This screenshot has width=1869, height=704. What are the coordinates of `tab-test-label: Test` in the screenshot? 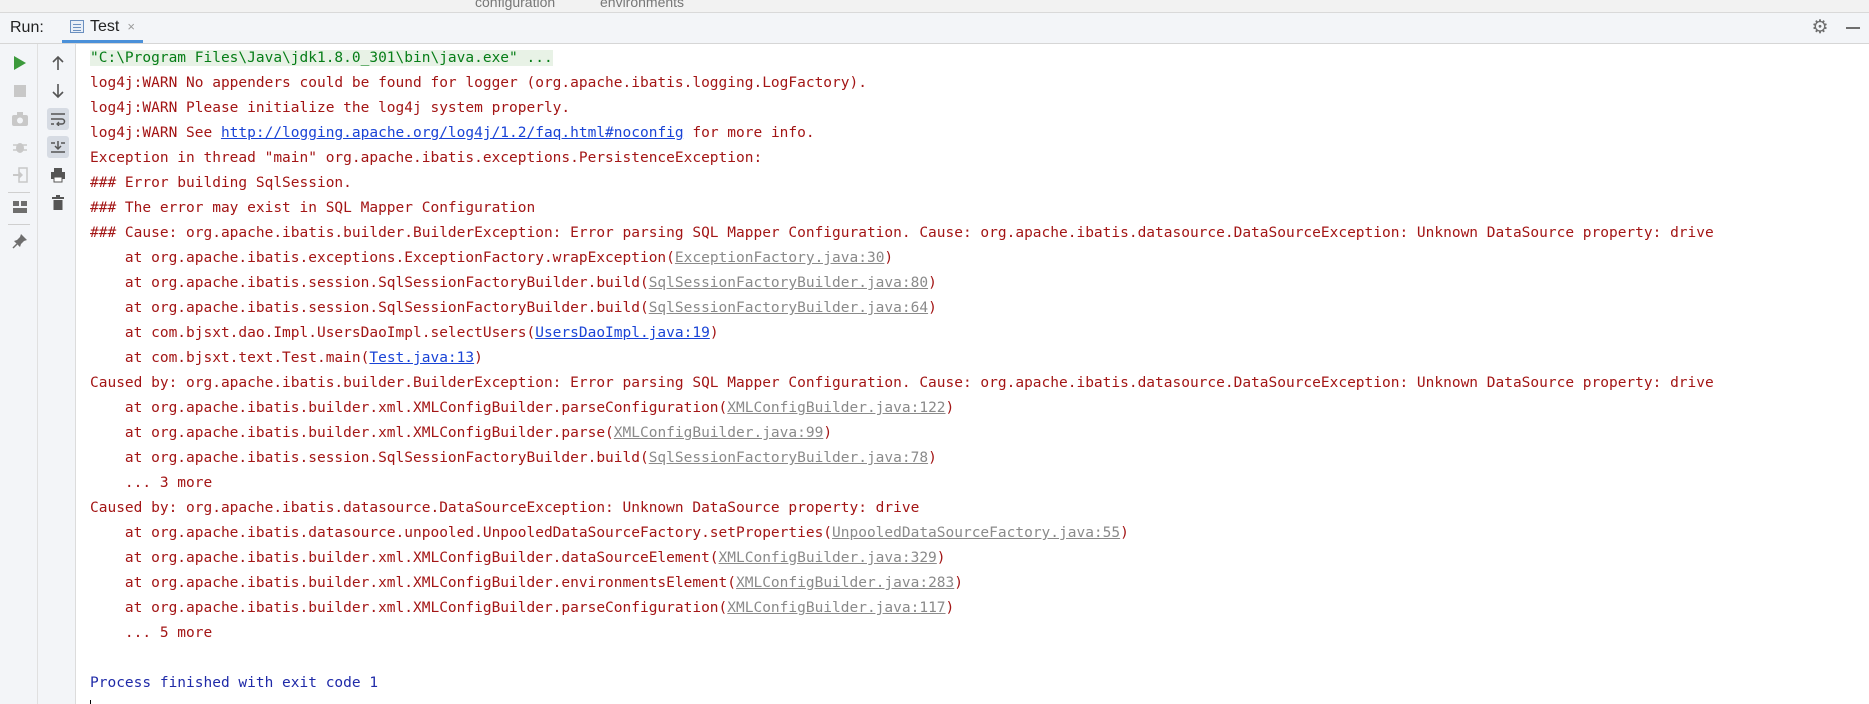 It's located at (105, 26).